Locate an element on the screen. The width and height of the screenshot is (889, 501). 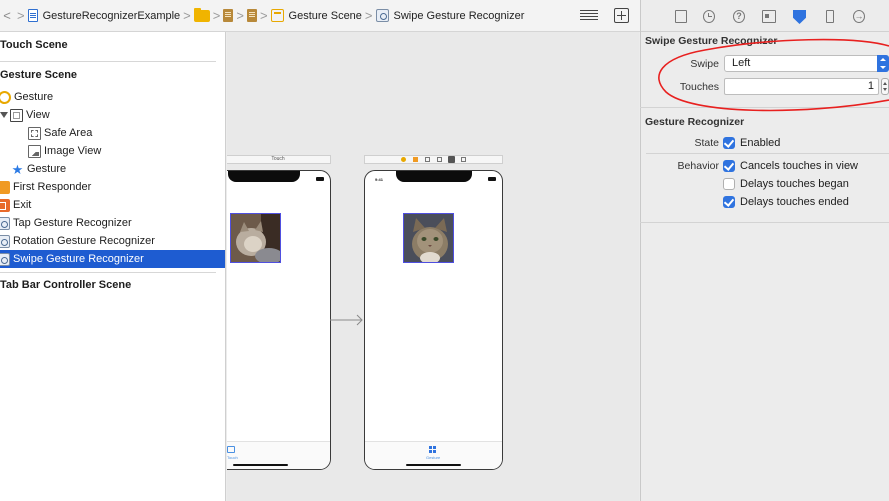
outline-item-first-responder: First Responder is located at coordinates (112, 187).